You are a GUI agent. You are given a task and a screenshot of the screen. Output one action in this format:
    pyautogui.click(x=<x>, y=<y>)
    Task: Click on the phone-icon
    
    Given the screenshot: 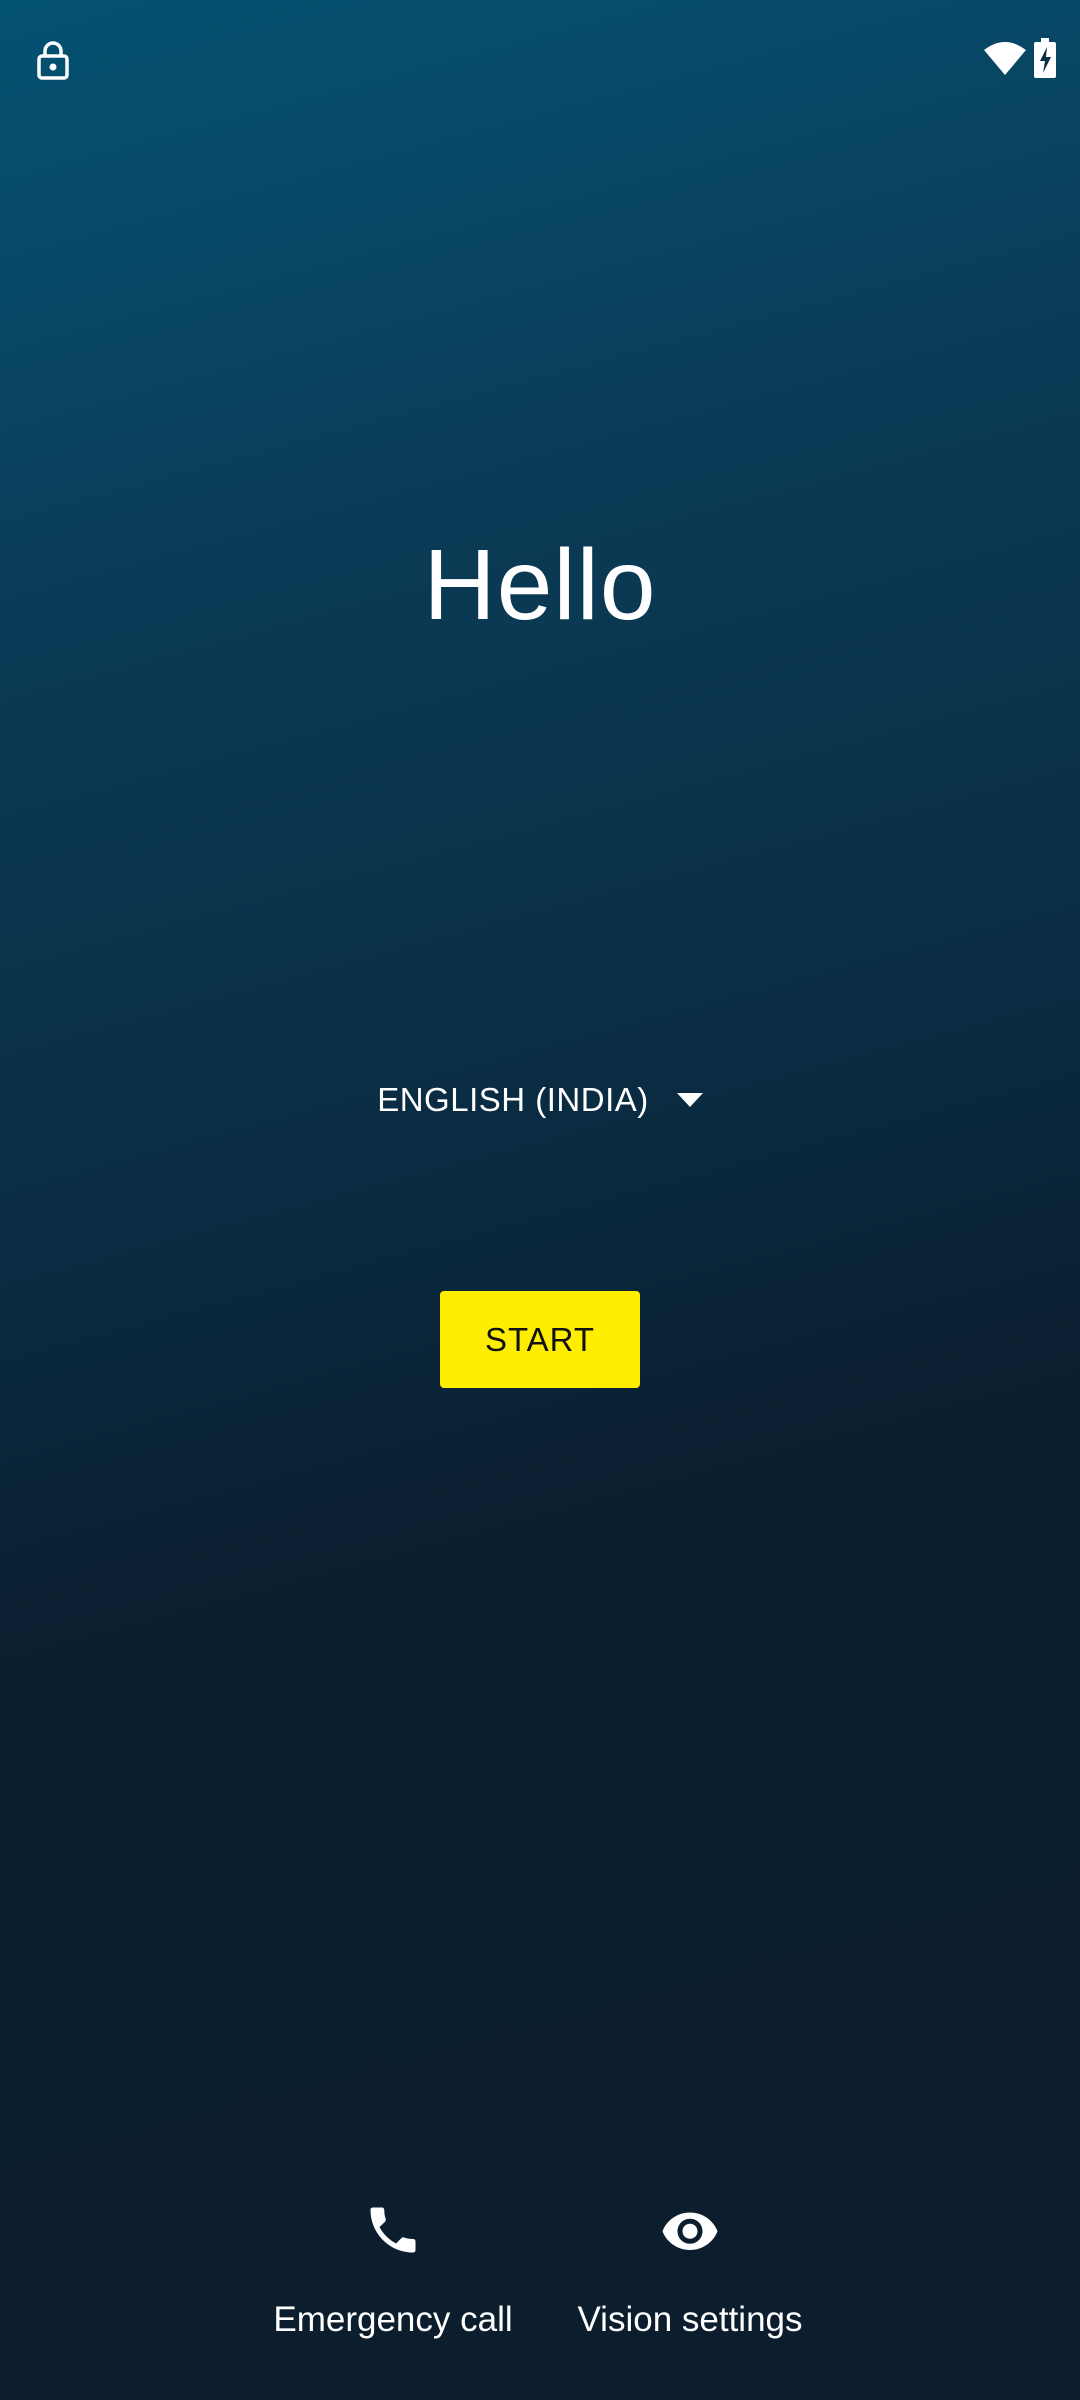 What is the action you would take?
    pyautogui.click(x=393, y=2230)
    